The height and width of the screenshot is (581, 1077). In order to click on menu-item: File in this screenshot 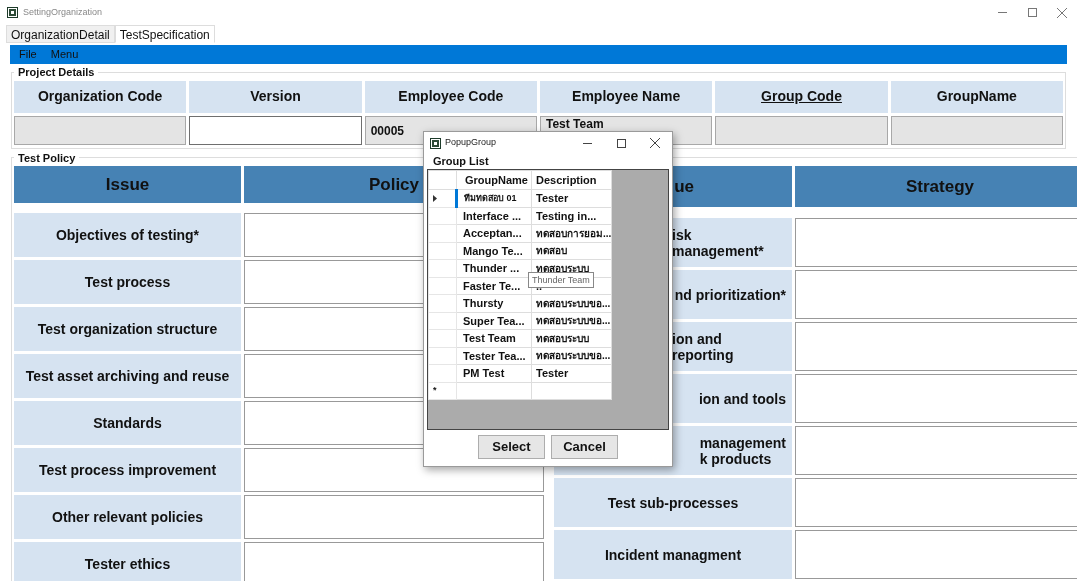, I will do `click(28, 54)`.